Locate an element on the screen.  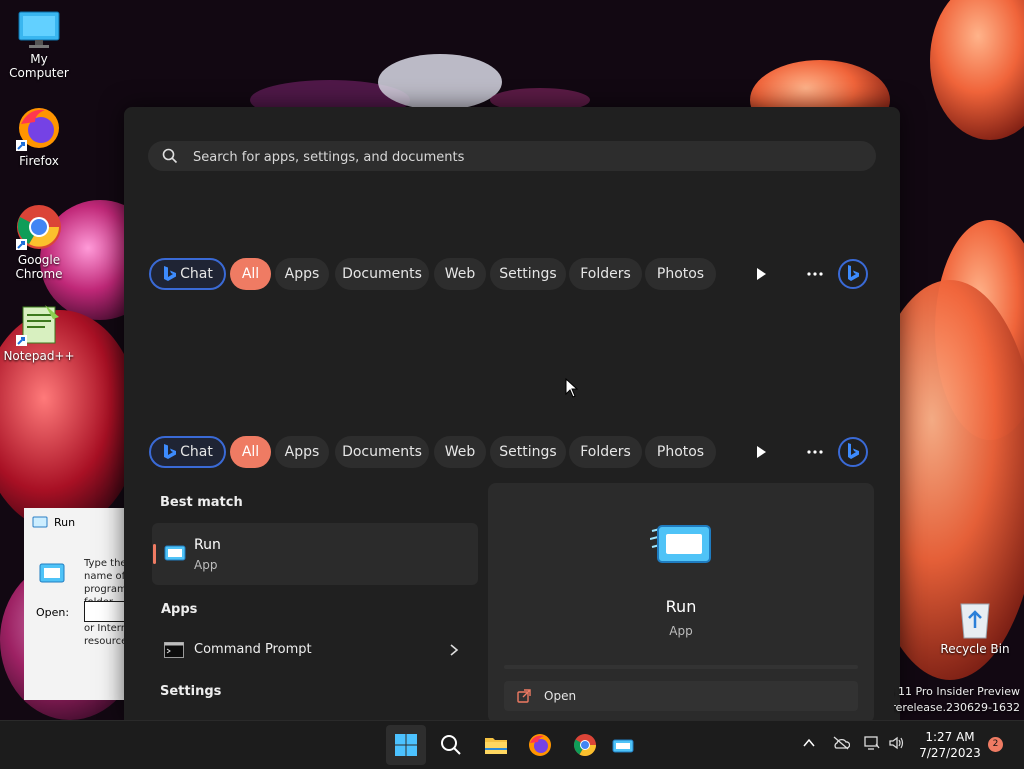
start-button is located at coordinates (406, 745).